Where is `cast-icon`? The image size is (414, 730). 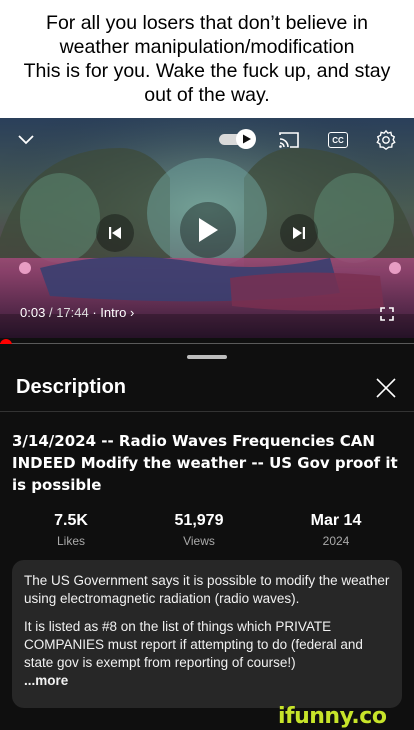 cast-icon is located at coordinates (289, 140).